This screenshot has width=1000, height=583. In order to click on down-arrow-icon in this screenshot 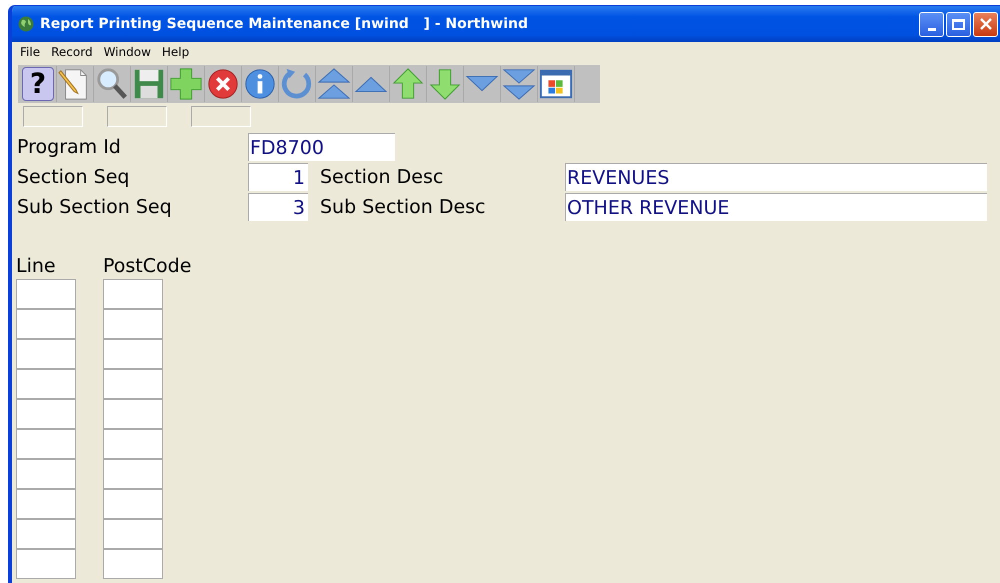, I will do `click(445, 84)`.